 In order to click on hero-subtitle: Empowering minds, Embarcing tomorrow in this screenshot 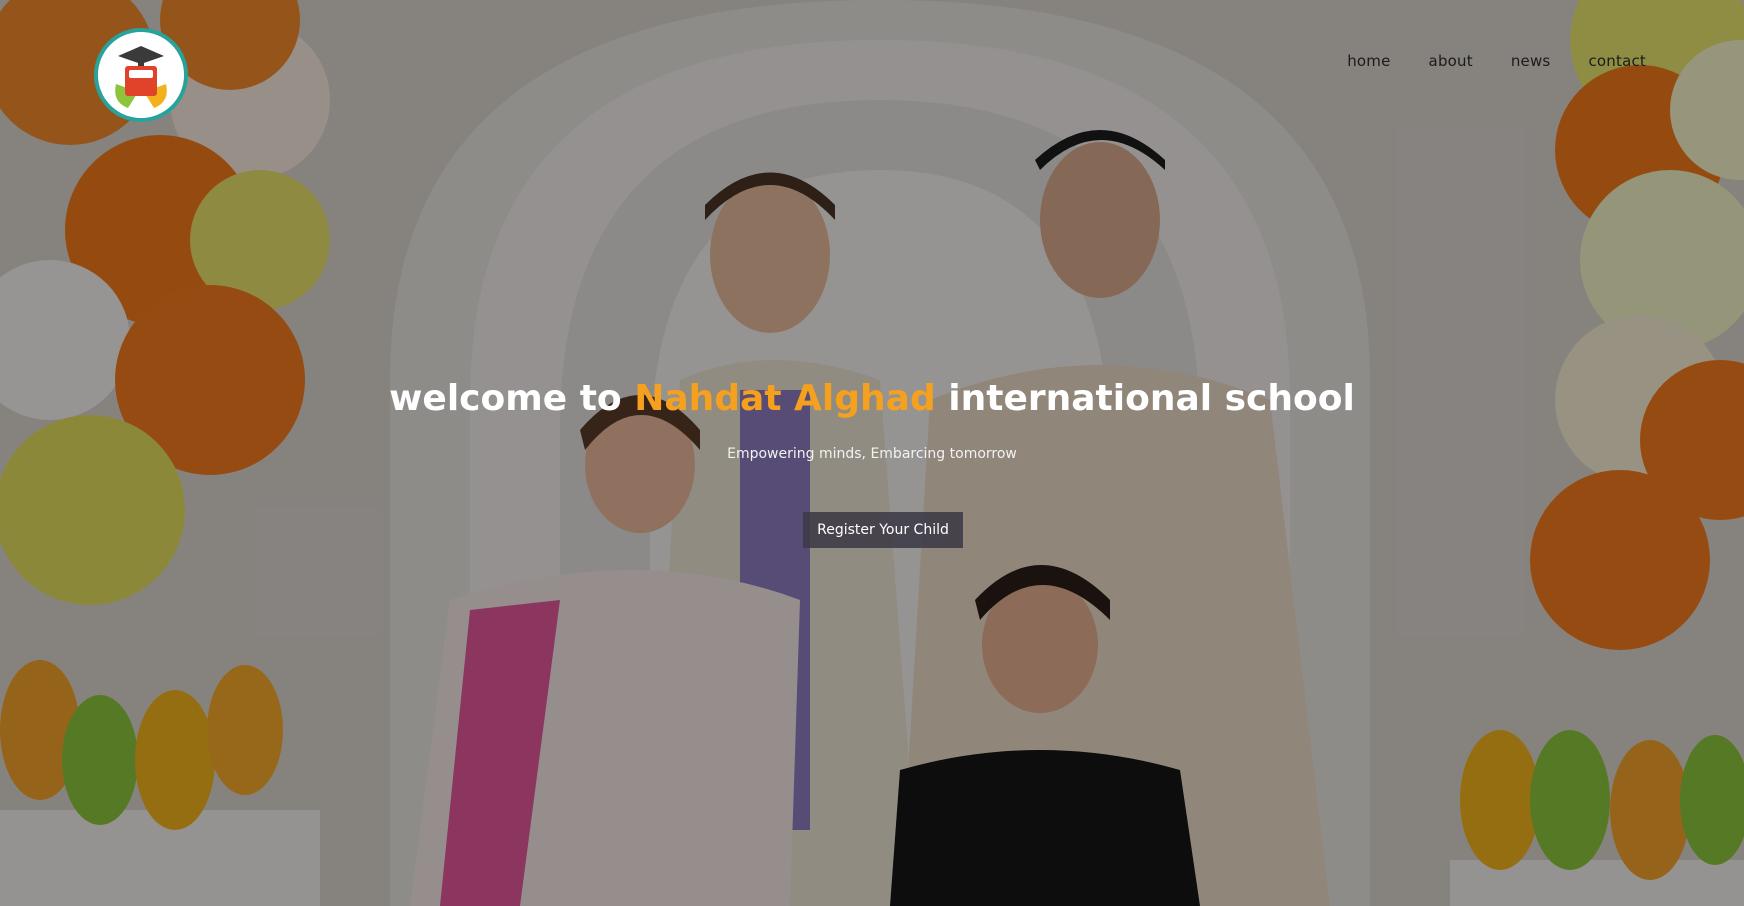, I will do `click(872, 454)`.